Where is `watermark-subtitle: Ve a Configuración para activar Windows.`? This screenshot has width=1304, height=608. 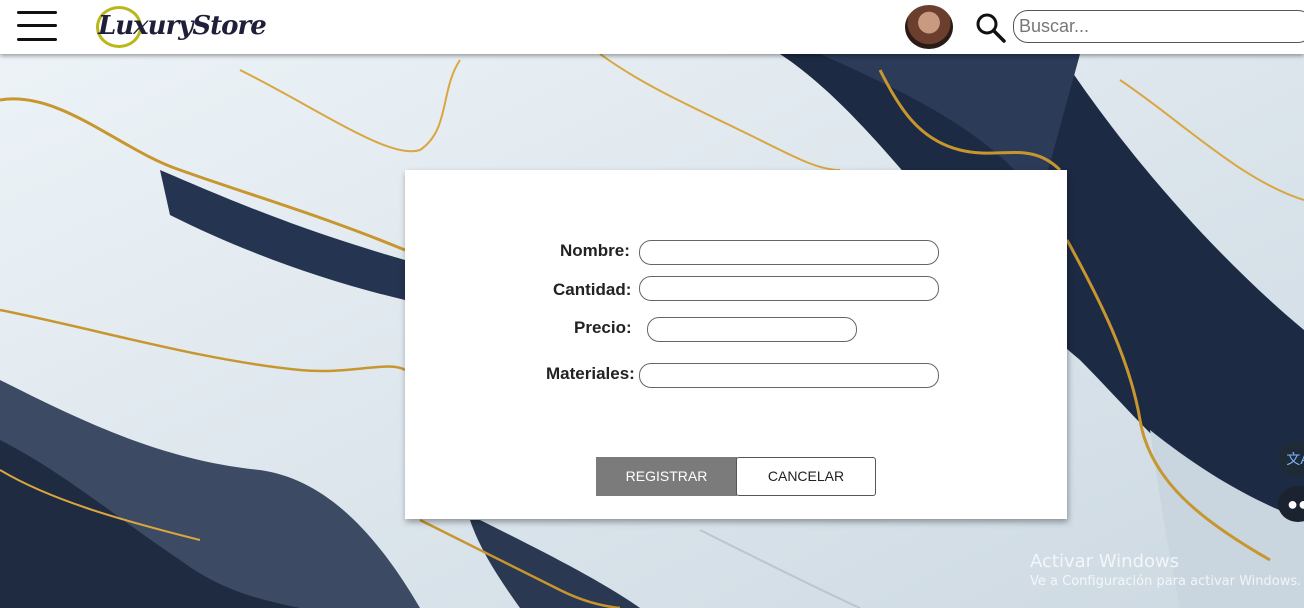
watermark-subtitle: Ve a Configuración para activar Windows. is located at coordinates (1166, 581).